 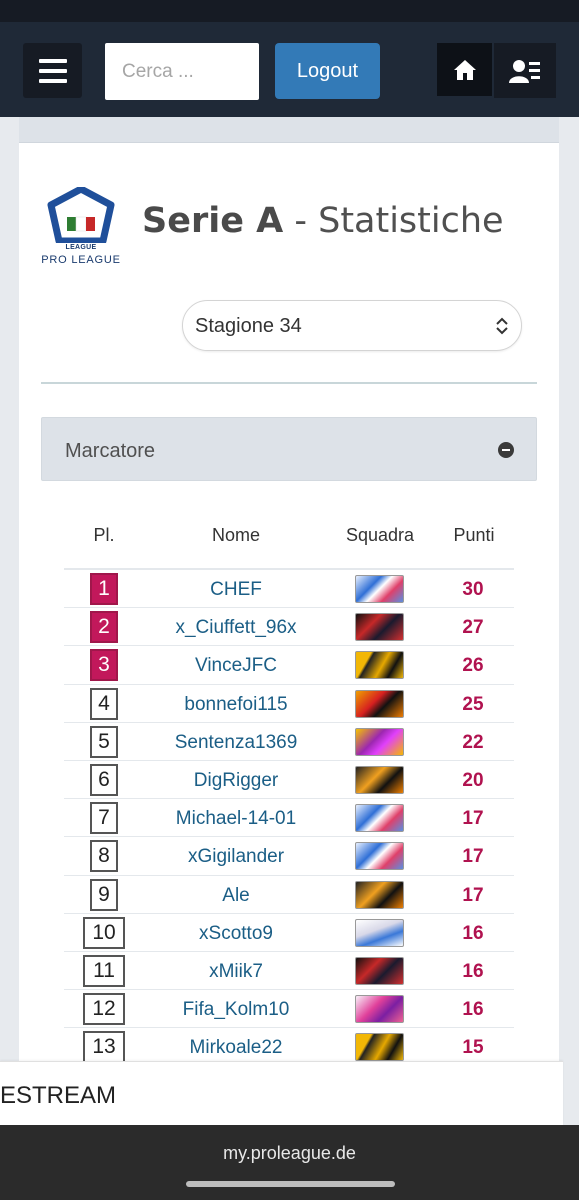 I want to click on home-button, so click(x=464, y=69).